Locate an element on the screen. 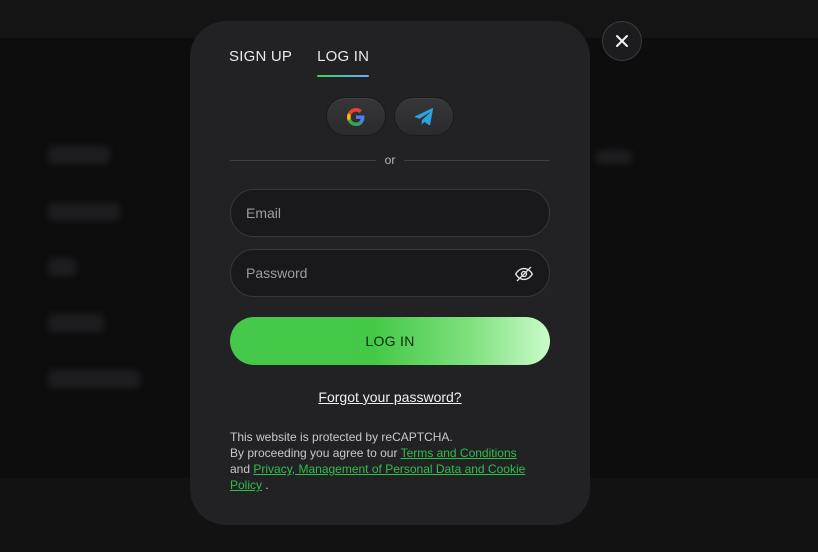  password-field-container is located at coordinates (390, 273).